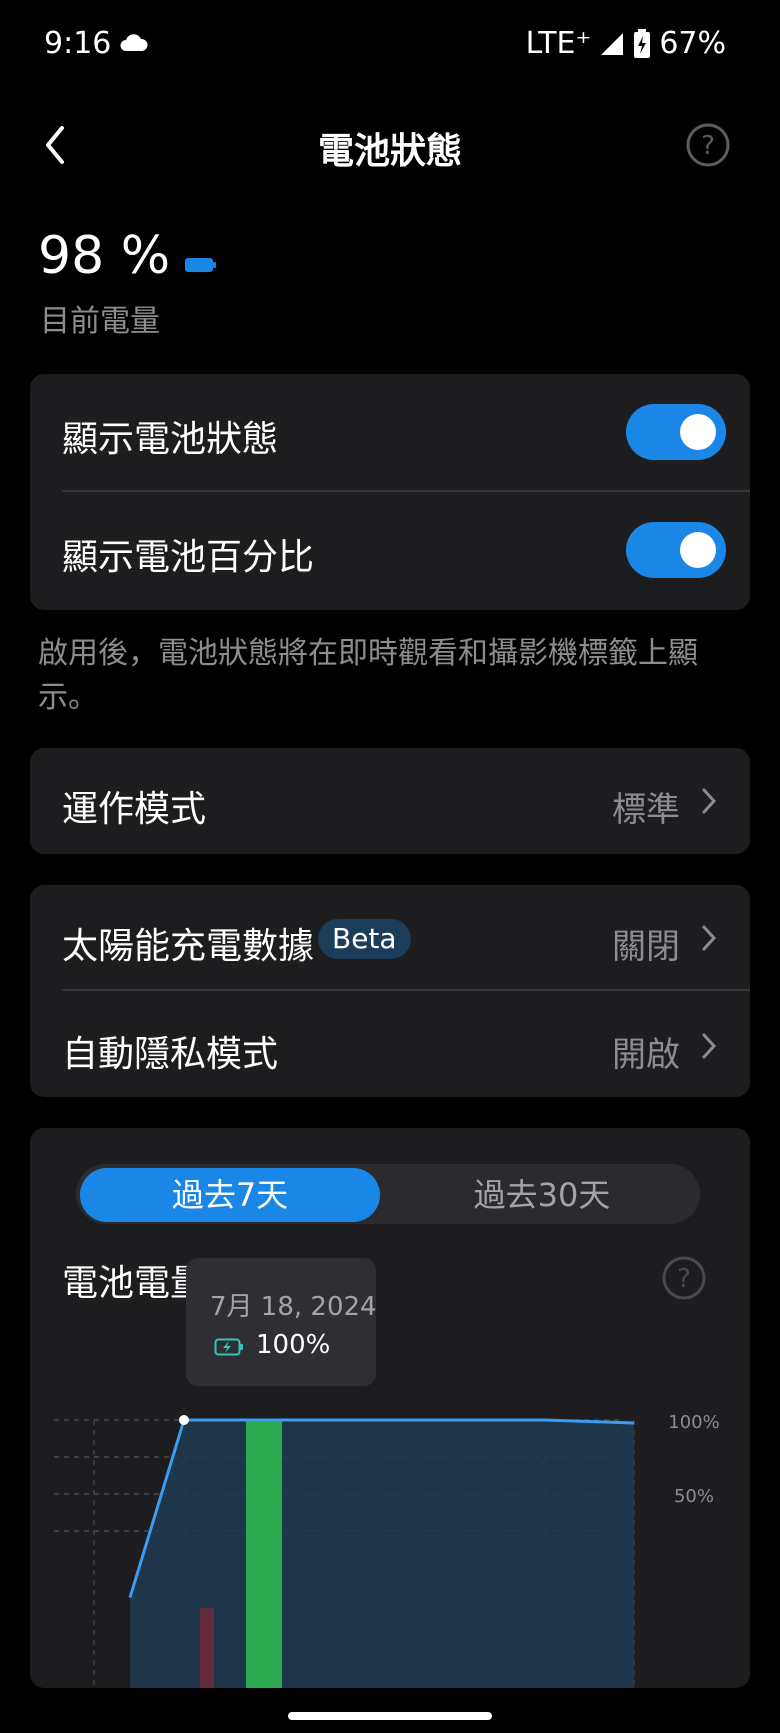 Image resolution: width=780 pixels, height=1733 pixels. I want to click on operating-mode-row: 運作模式 標準, so click(390, 801).